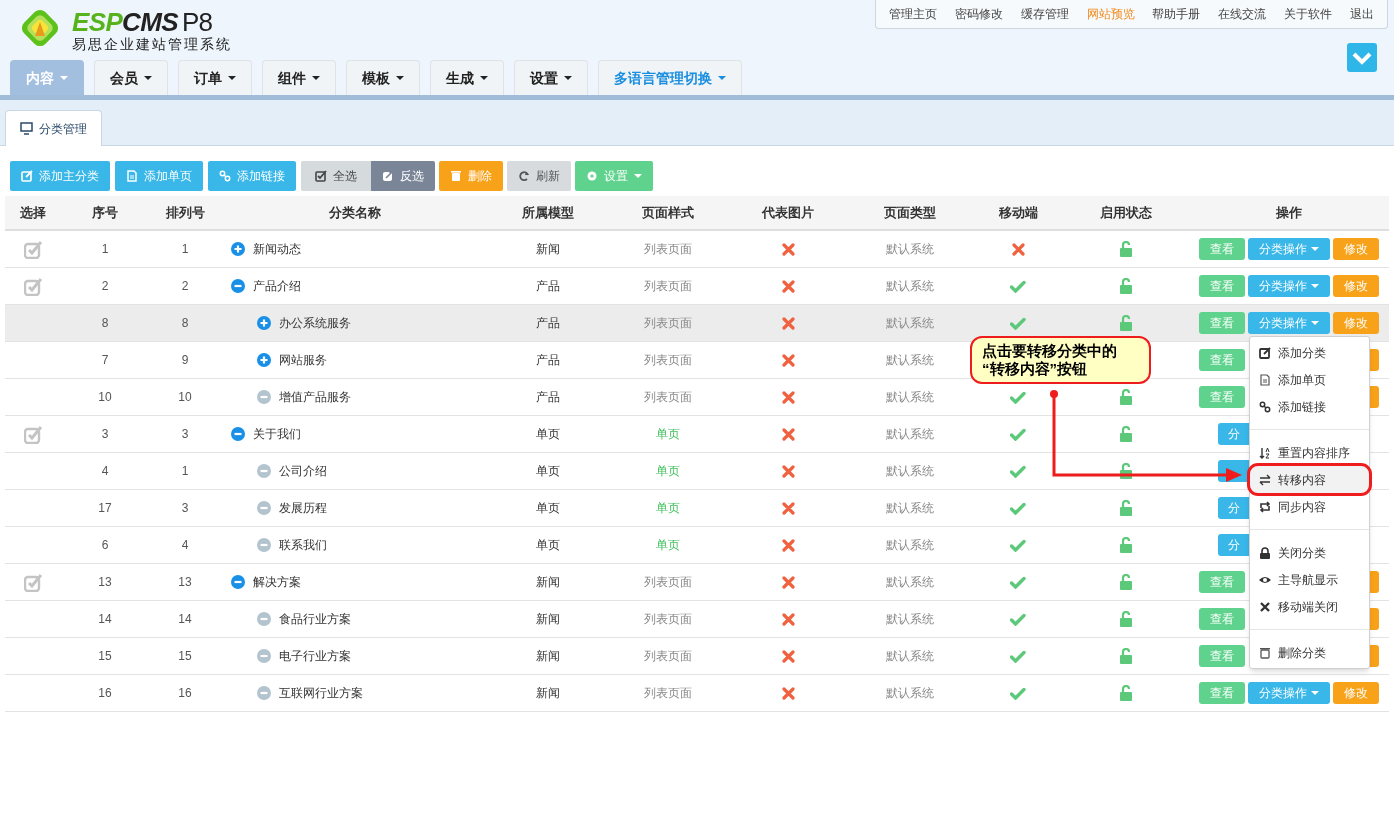 The height and width of the screenshot is (836, 1394). What do you see at coordinates (1242, 14) in the screenshot?
I see `top-link: 在线交流` at bounding box center [1242, 14].